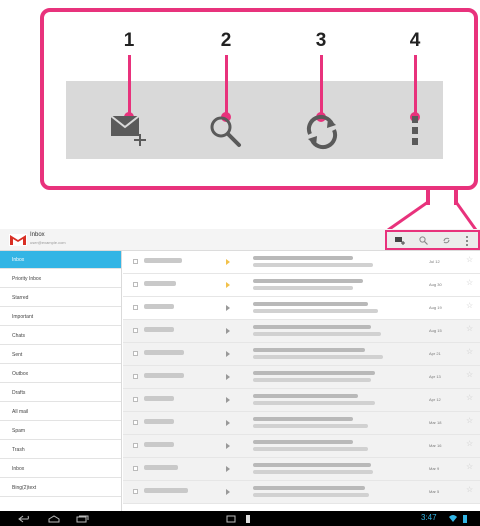 The height and width of the screenshot is (526, 480). What do you see at coordinates (60, 431) in the screenshot?
I see `sidebar-item-spam: Spam` at bounding box center [60, 431].